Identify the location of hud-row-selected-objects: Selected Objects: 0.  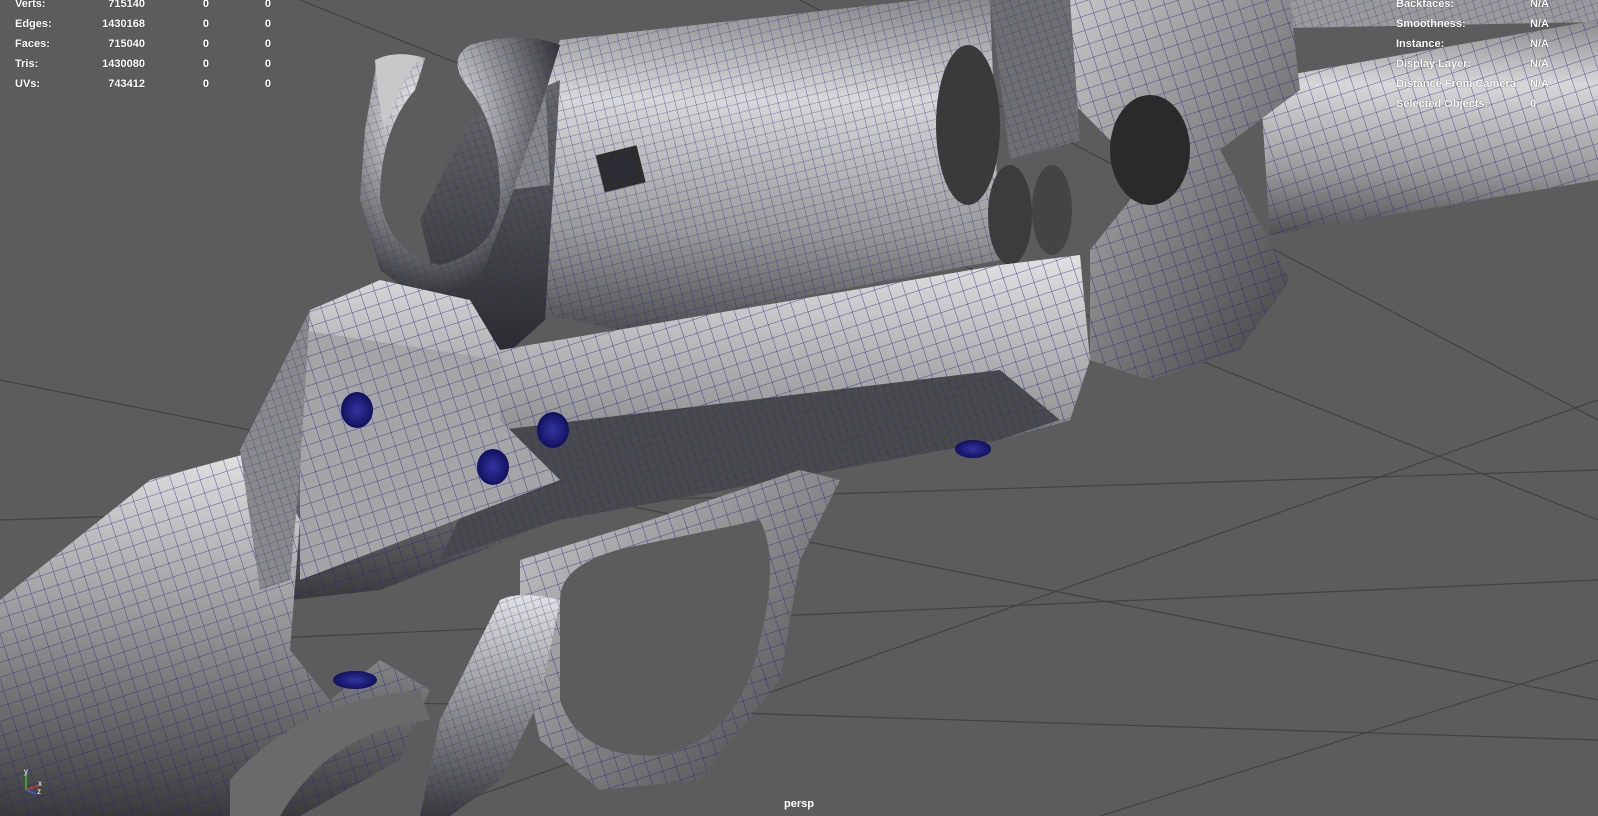
(1496, 104).